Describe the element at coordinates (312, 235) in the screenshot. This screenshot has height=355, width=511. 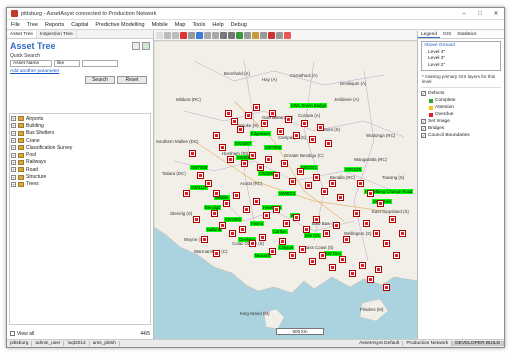
I see `asset-label: DW Crs` at that location.